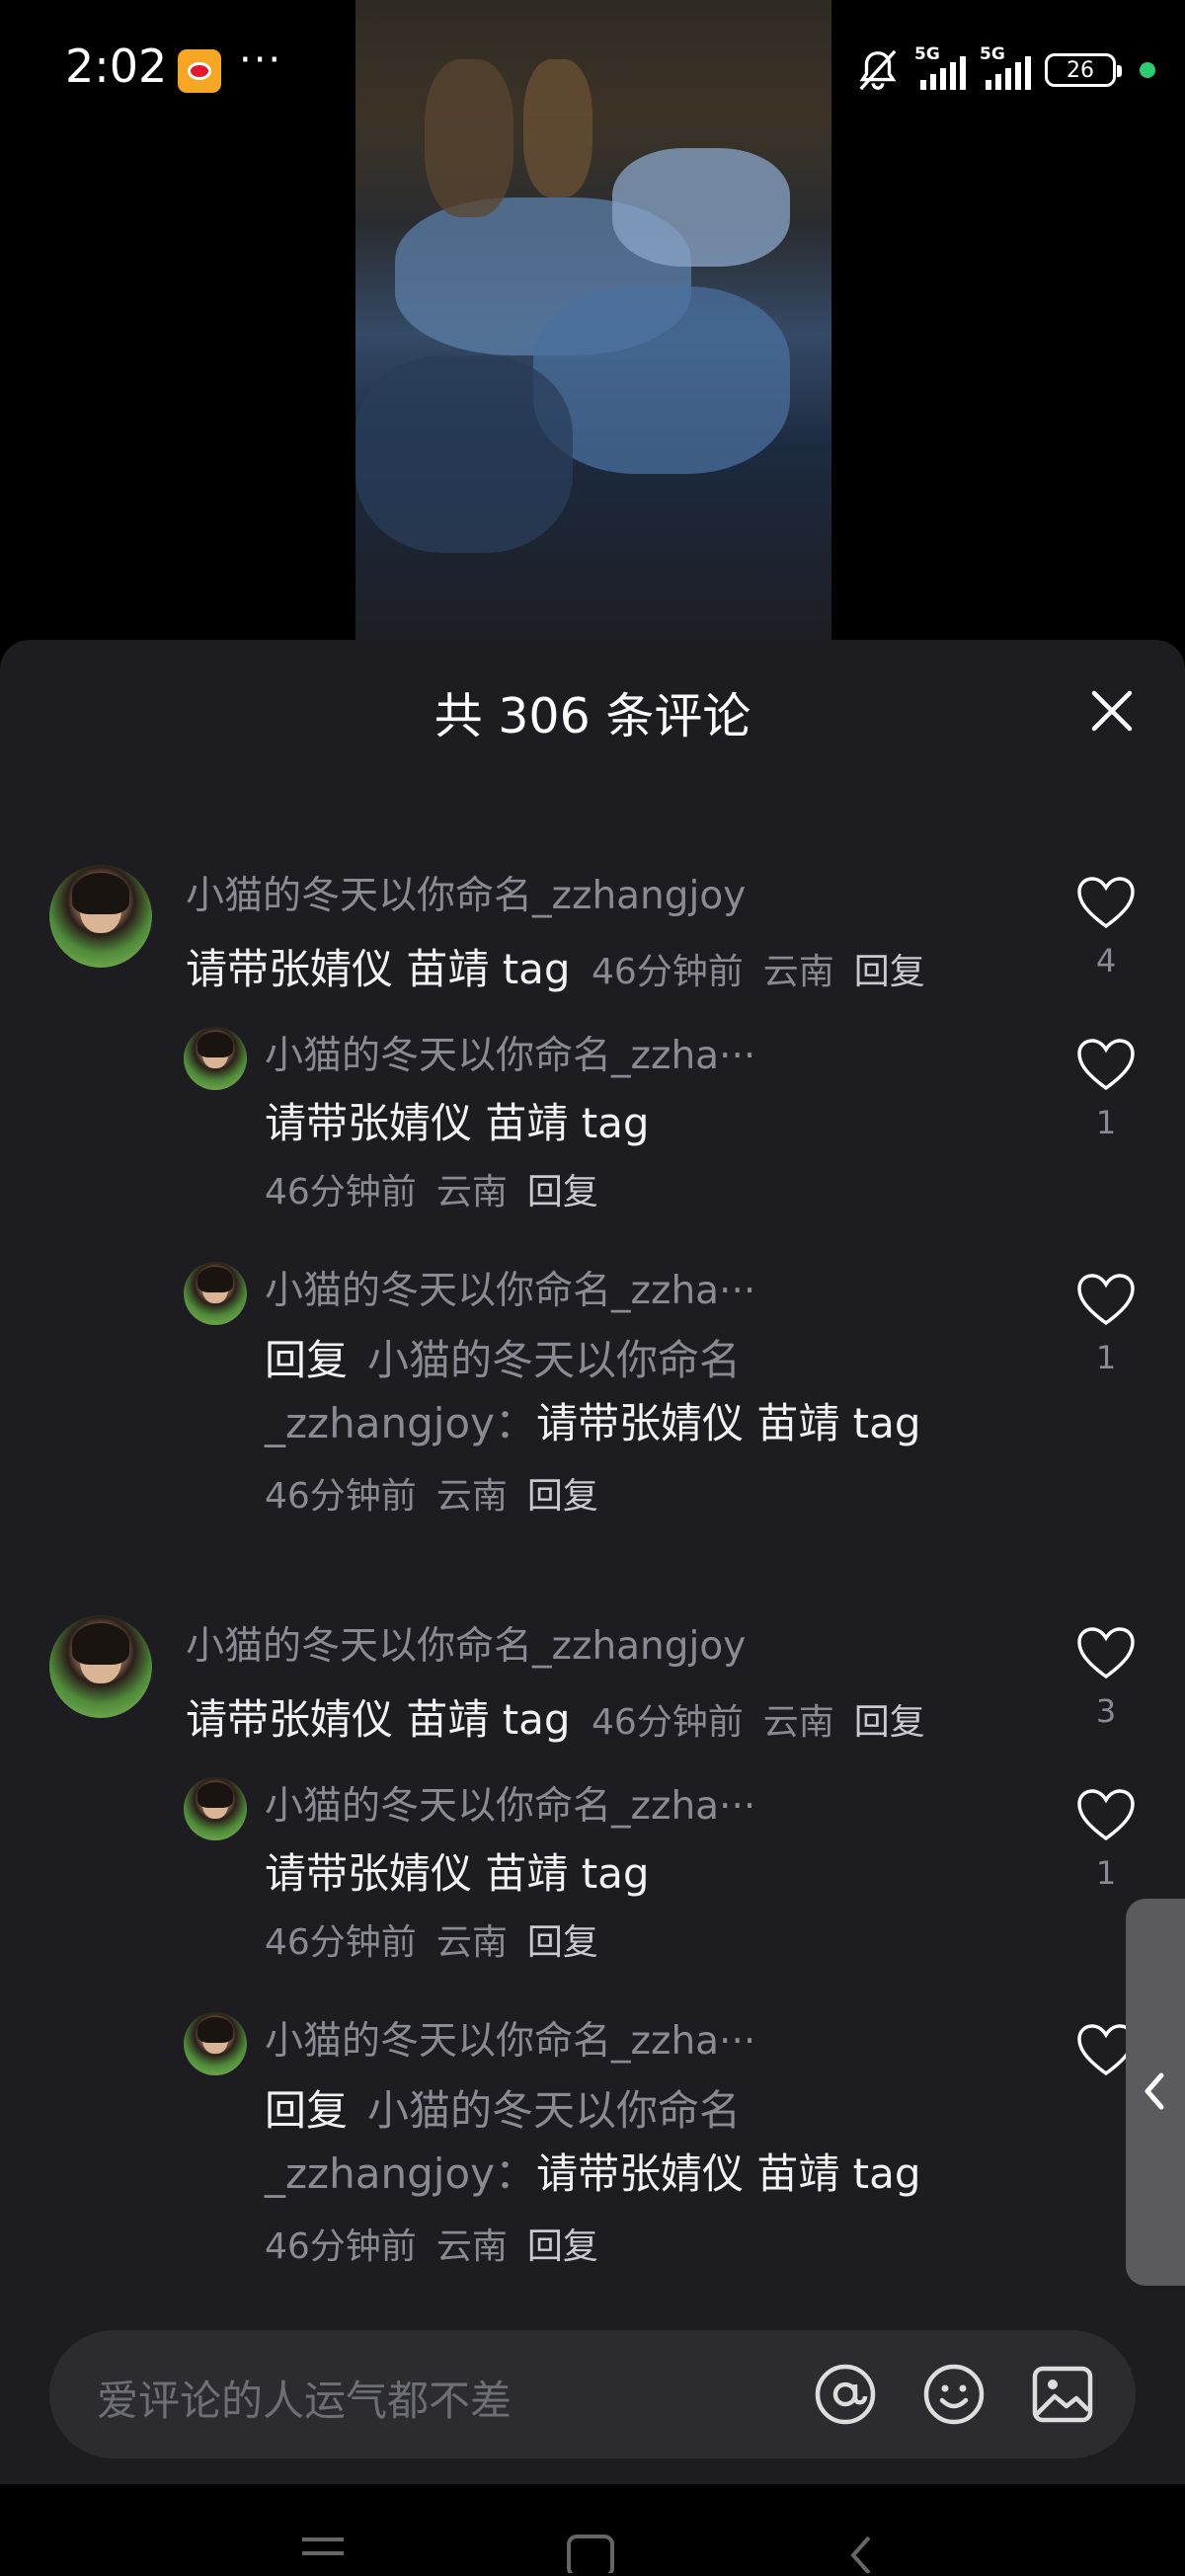 Image resolution: width=1185 pixels, height=2576 pixels. I want to click on close-icon, so click(1112, 711).